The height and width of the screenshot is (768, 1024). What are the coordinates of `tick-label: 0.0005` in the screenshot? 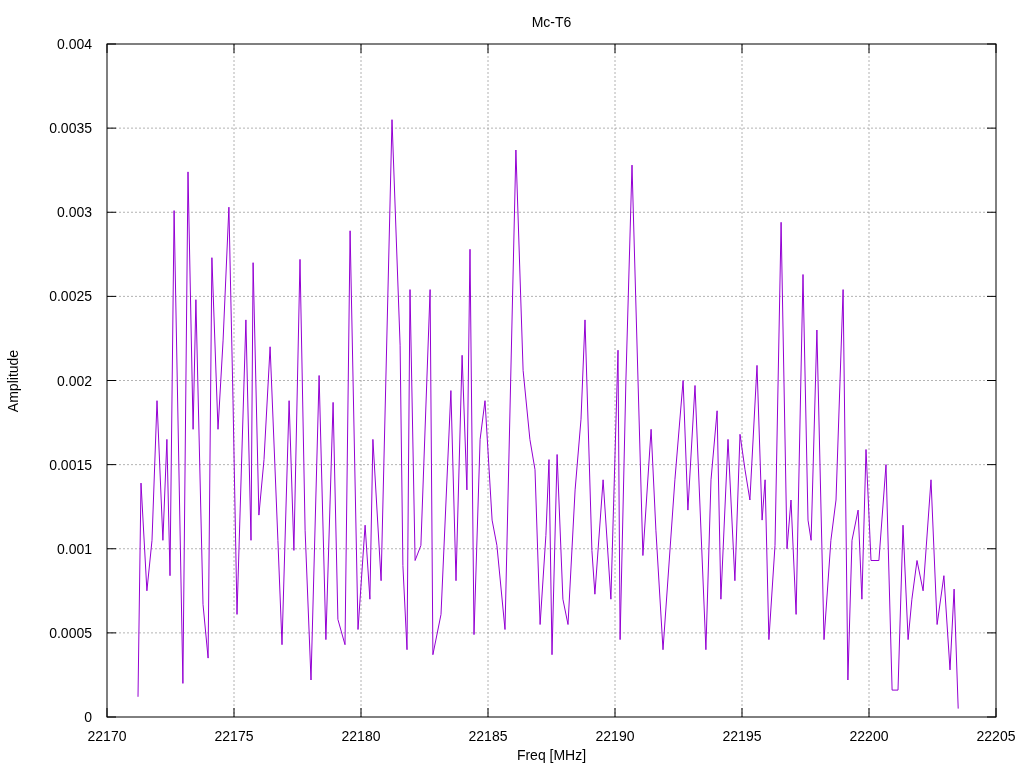 It's located at (70, 632).